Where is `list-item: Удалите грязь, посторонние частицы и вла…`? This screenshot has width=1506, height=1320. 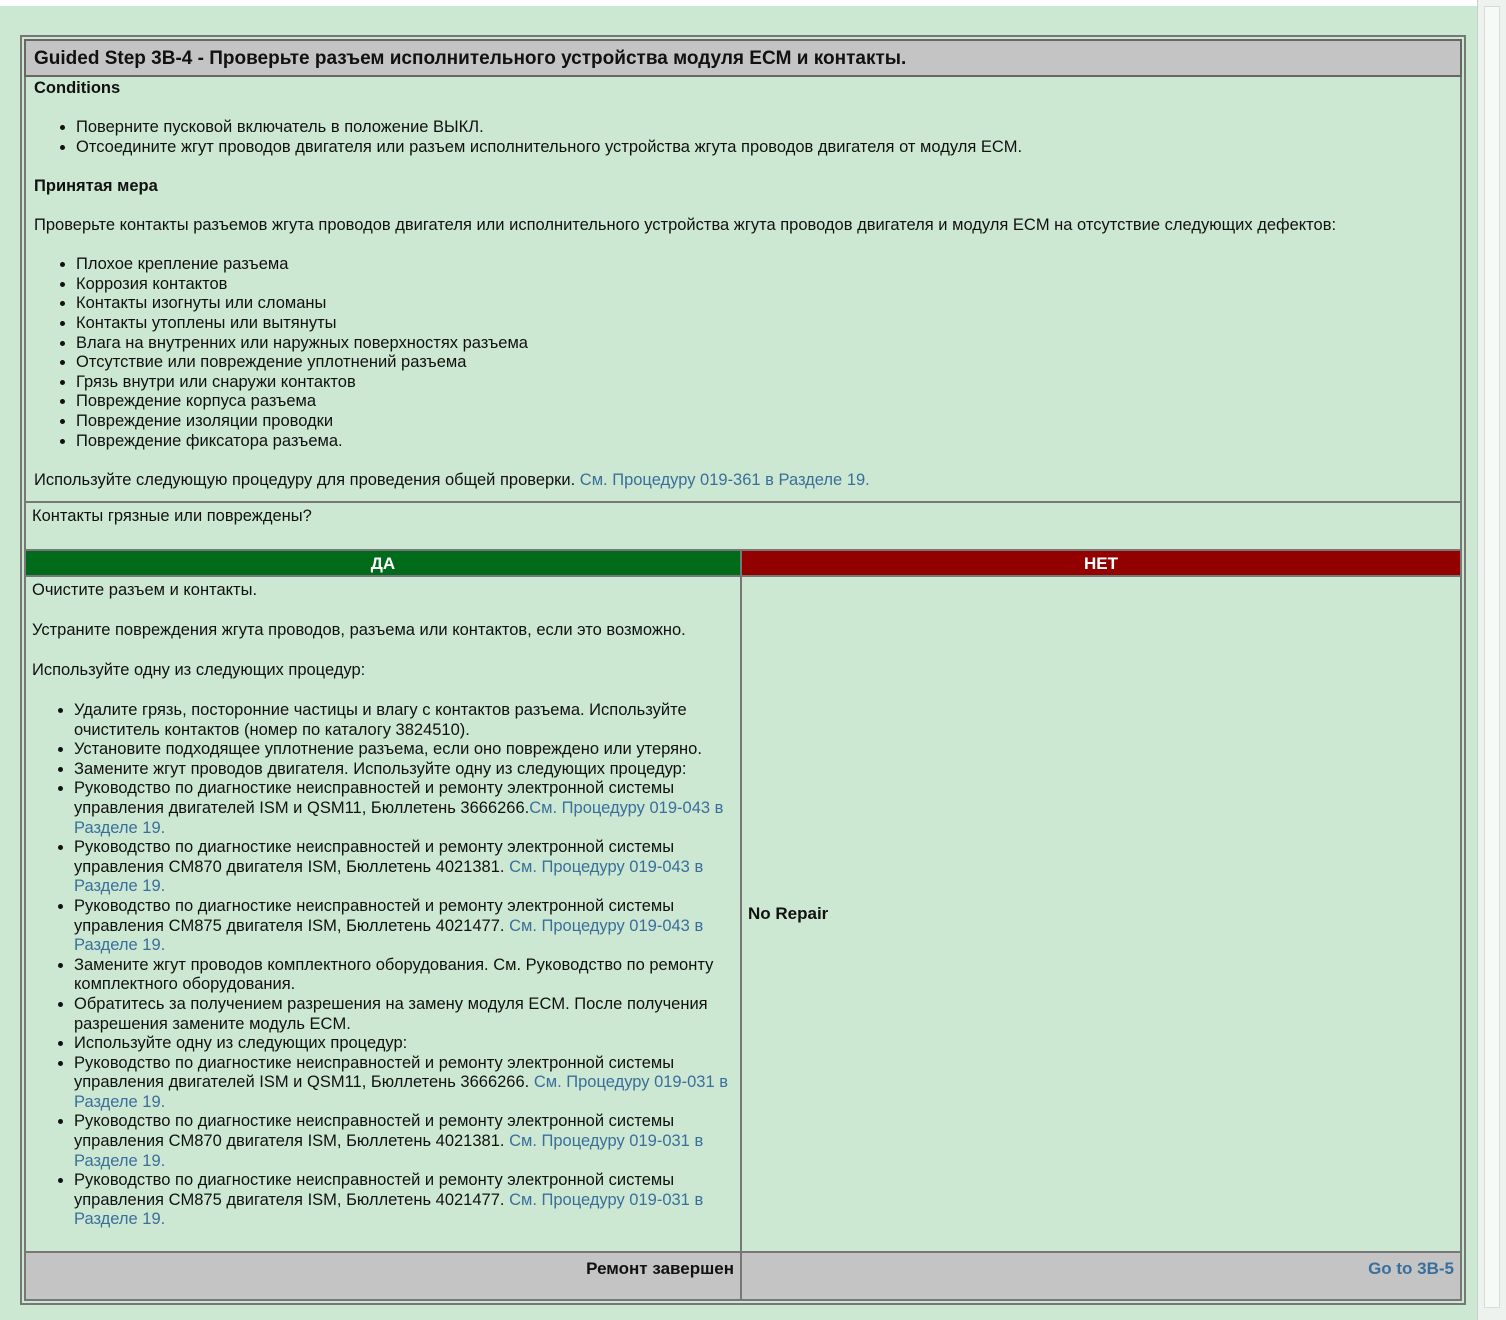
list-item: Удалите грязь, посторонние частицы и вла… is located at coordinates (404, 720).